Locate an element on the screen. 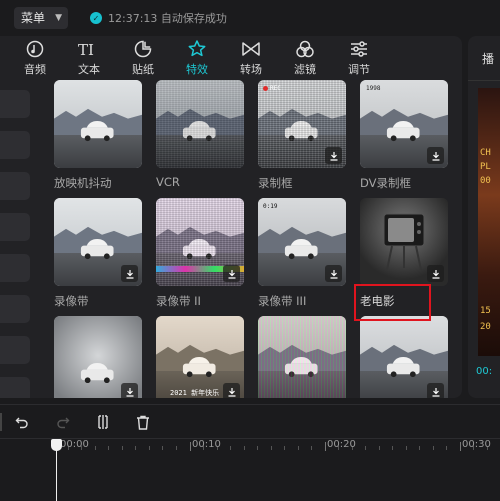  preview-overlay-text: 00 is located at coordinates (485, 181).